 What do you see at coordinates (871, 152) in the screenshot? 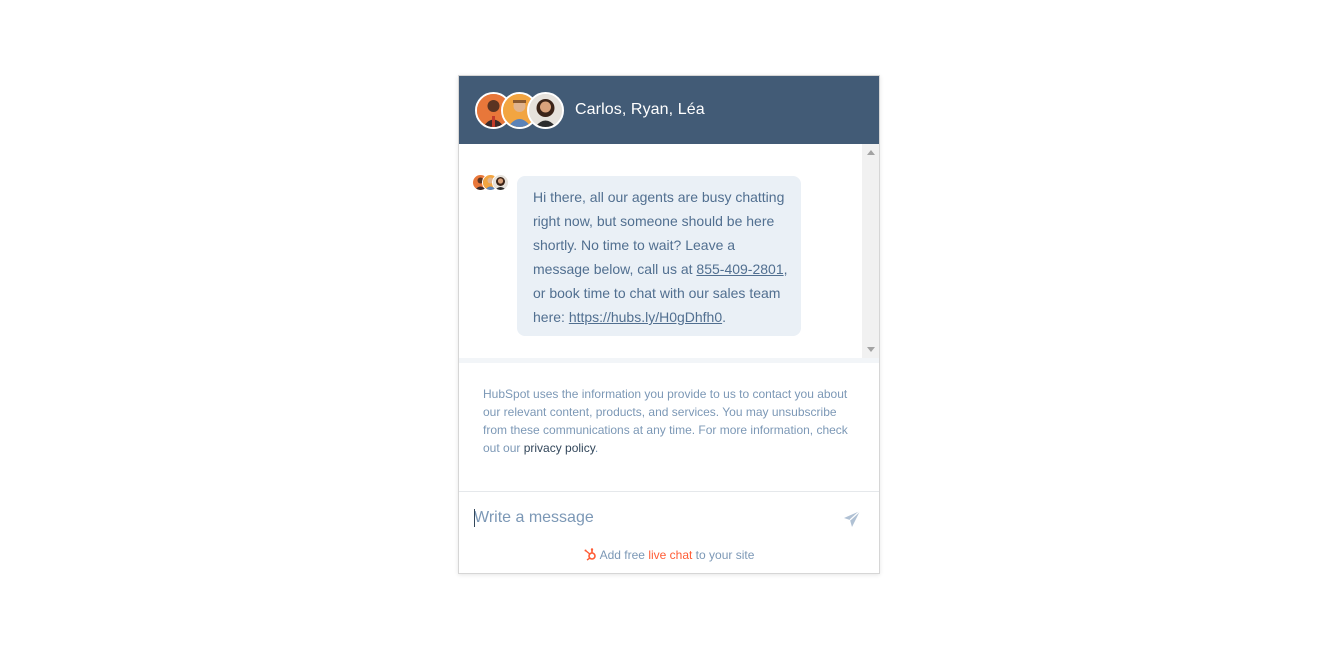
I see `scroll-up-icon` at bounding box center [871, 152].